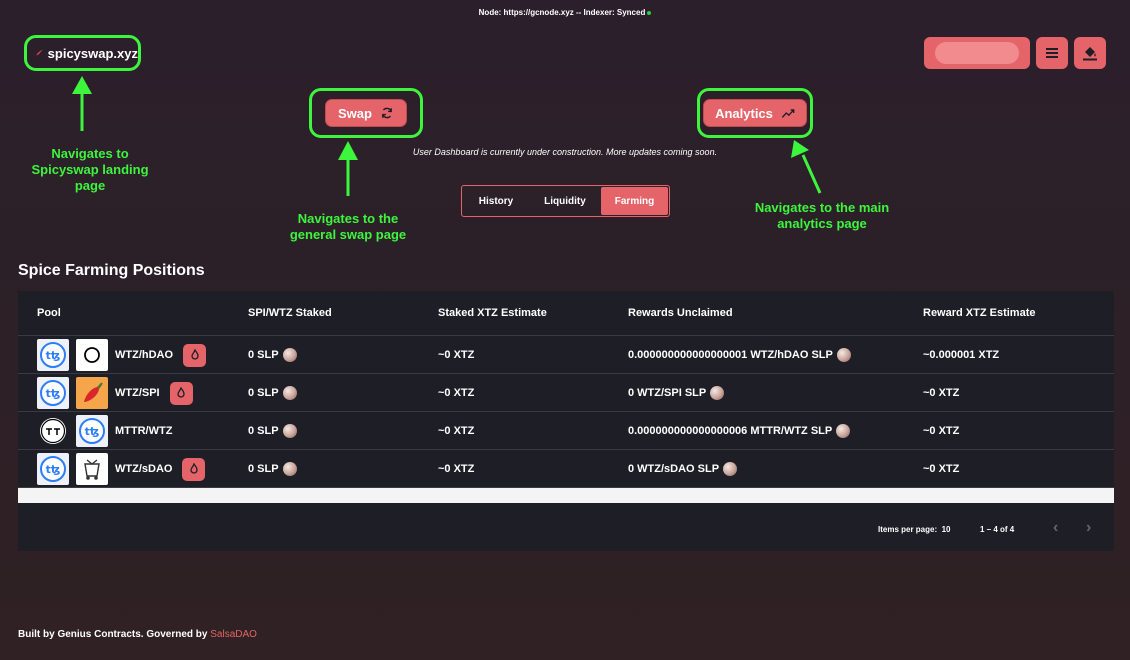  Describe the element at coordinates (144, 469) in the screenshot. I see `pool-name: WTZ/sDAO` at that location.